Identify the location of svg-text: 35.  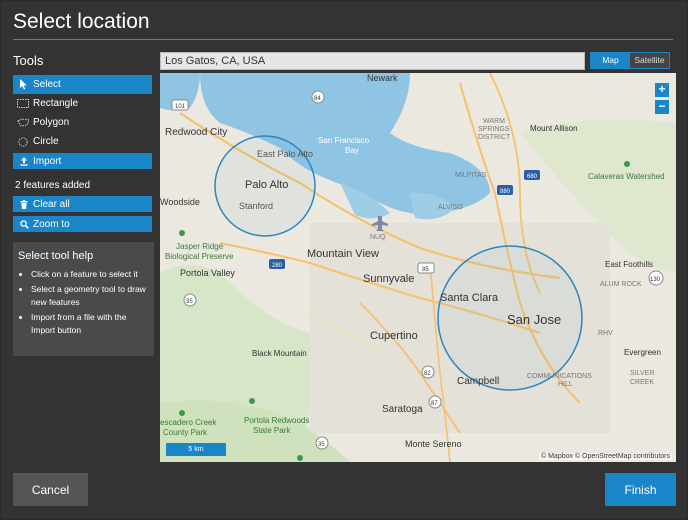
(321, 445).